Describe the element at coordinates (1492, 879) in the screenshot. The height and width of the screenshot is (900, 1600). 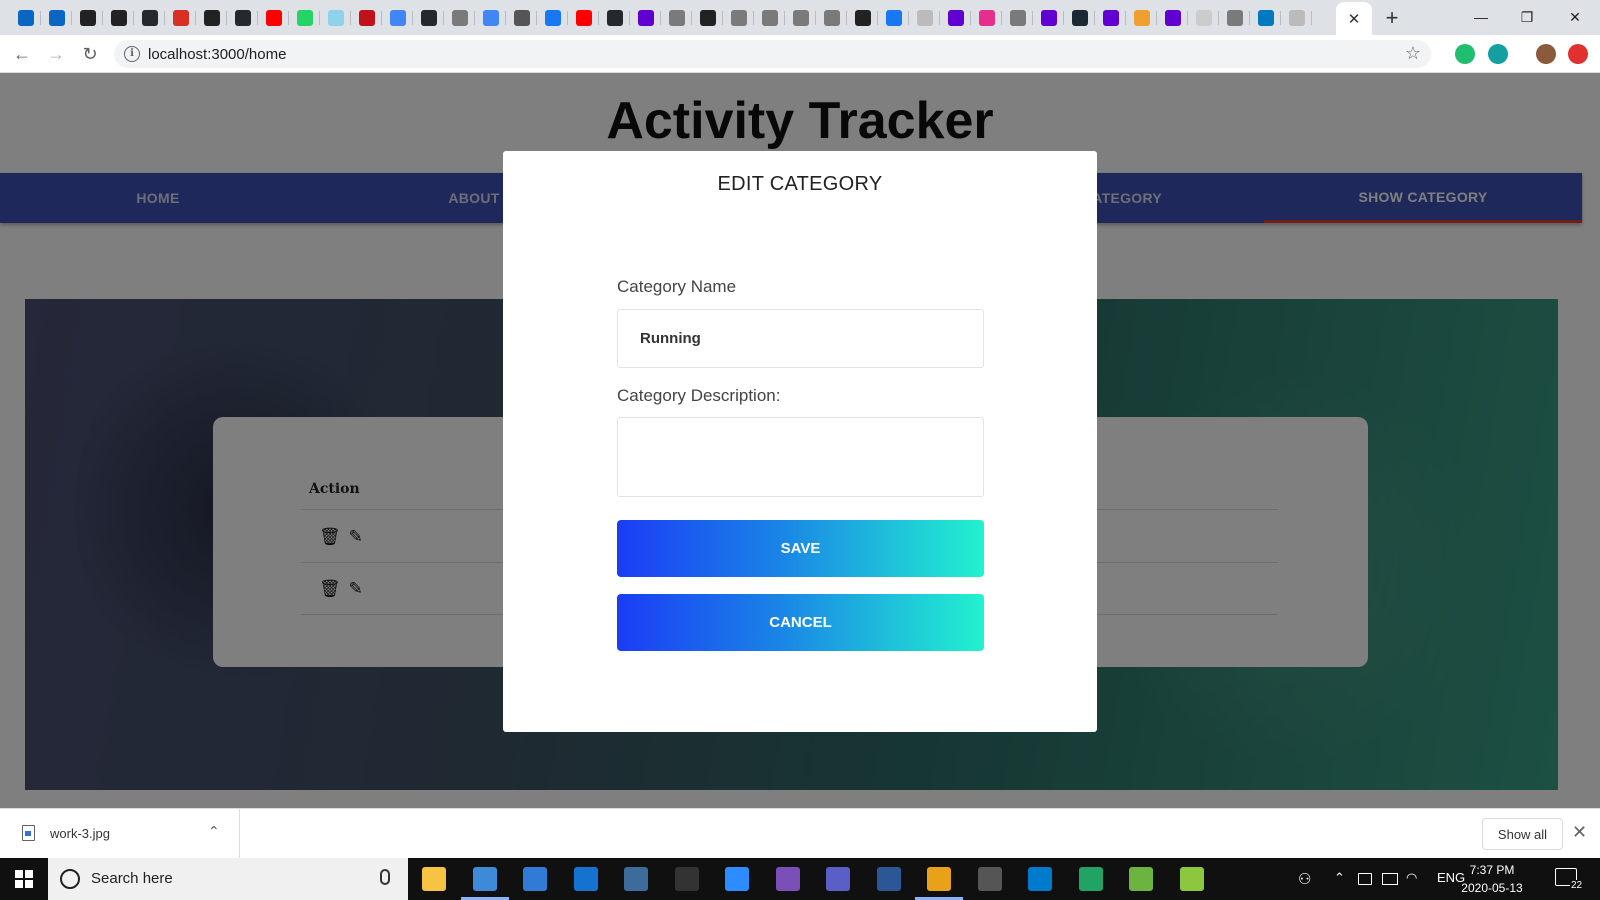
I see `system-clock: 7:37 PM 2020-05-13` at that location.